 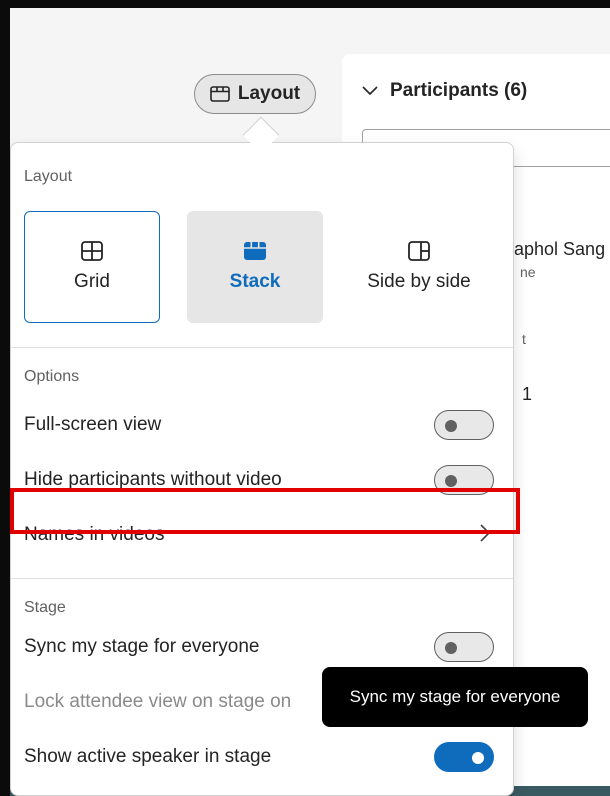 I want to click on participants-title: Participants (6), so click(x=459, y=90).